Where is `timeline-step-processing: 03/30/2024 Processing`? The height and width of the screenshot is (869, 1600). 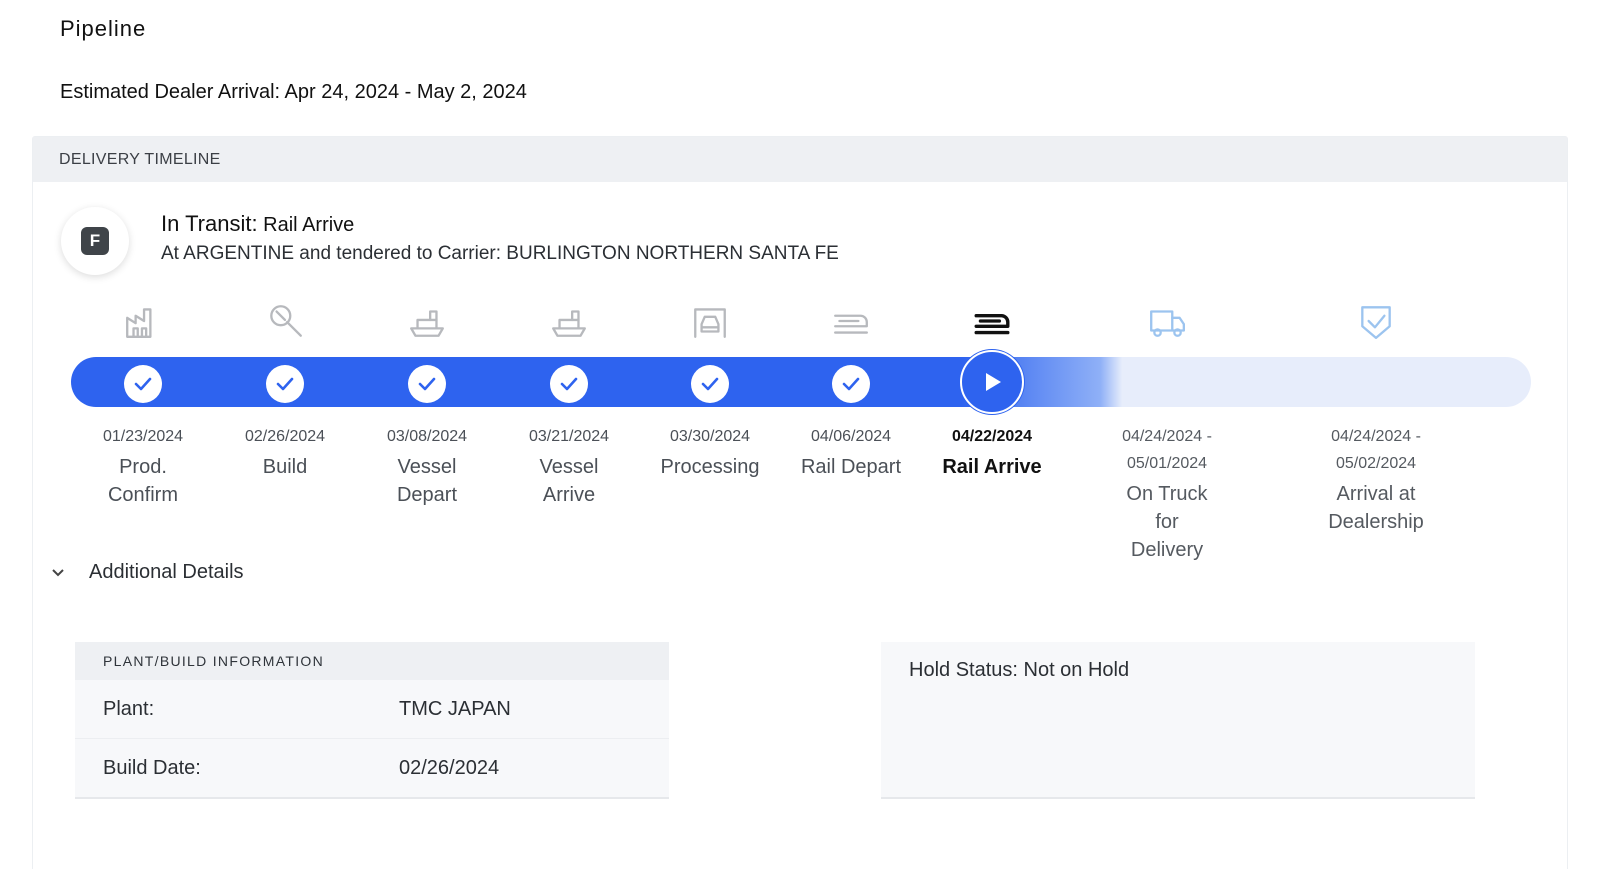 timeline-step-processing: 03/30/2024 Processing is located at coordinates (710, 387).